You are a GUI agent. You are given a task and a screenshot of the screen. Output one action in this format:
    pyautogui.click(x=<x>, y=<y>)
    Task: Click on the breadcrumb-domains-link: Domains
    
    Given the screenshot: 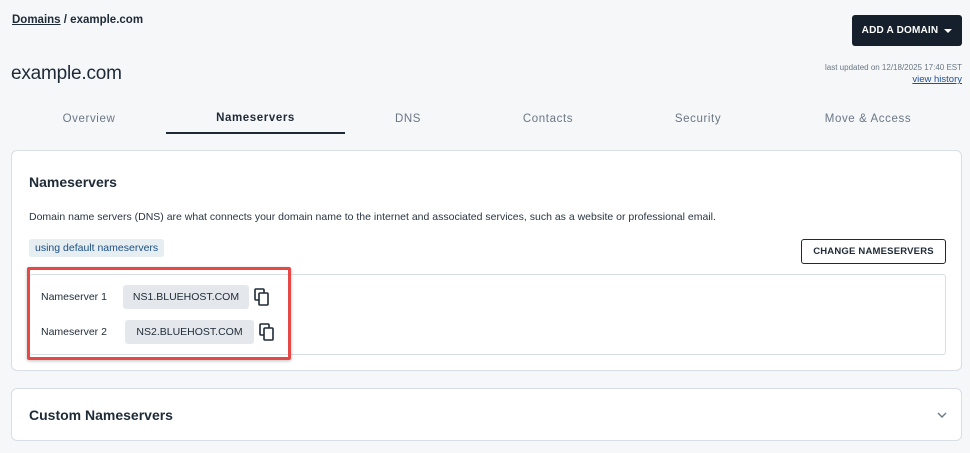 What is the action you would take?
    pyautogui.click(x=36, y=20)
    